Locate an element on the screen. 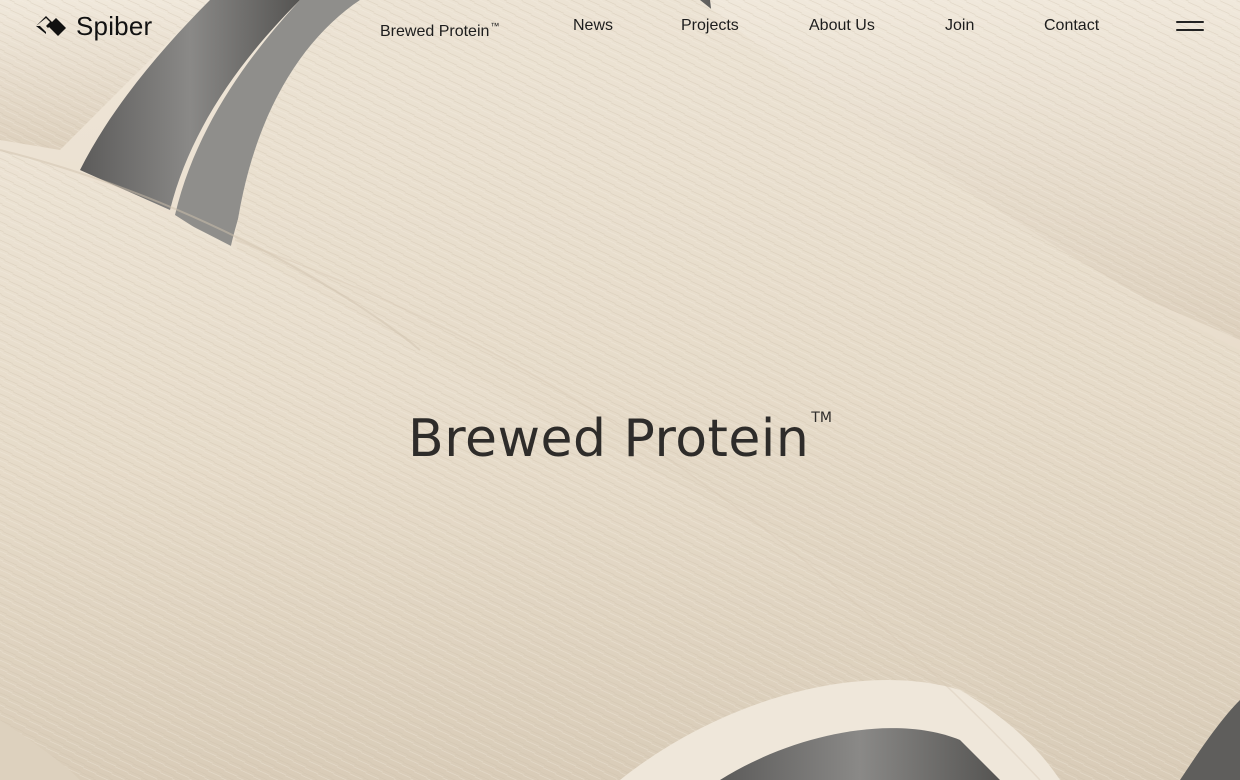  hero-title: Brewed Protein TM is located at coordinates (620, 428).